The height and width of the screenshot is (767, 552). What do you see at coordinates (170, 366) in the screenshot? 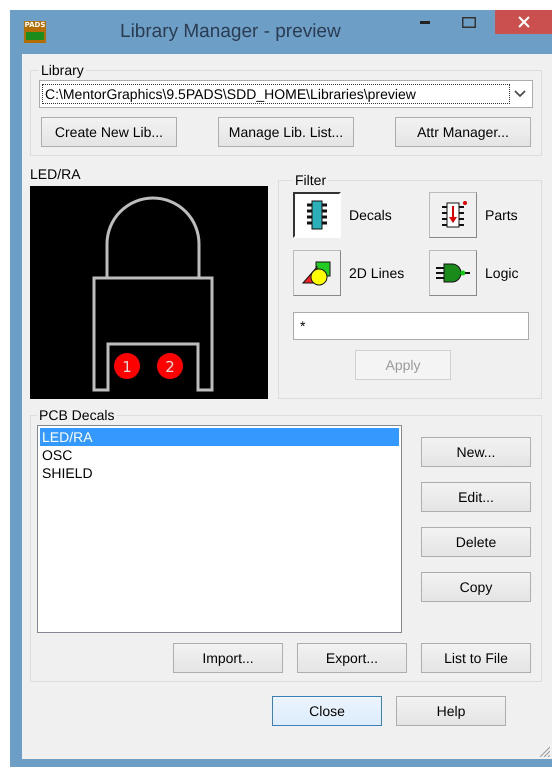
I see `pin-pad: 2` at bounding box center [170, 366].